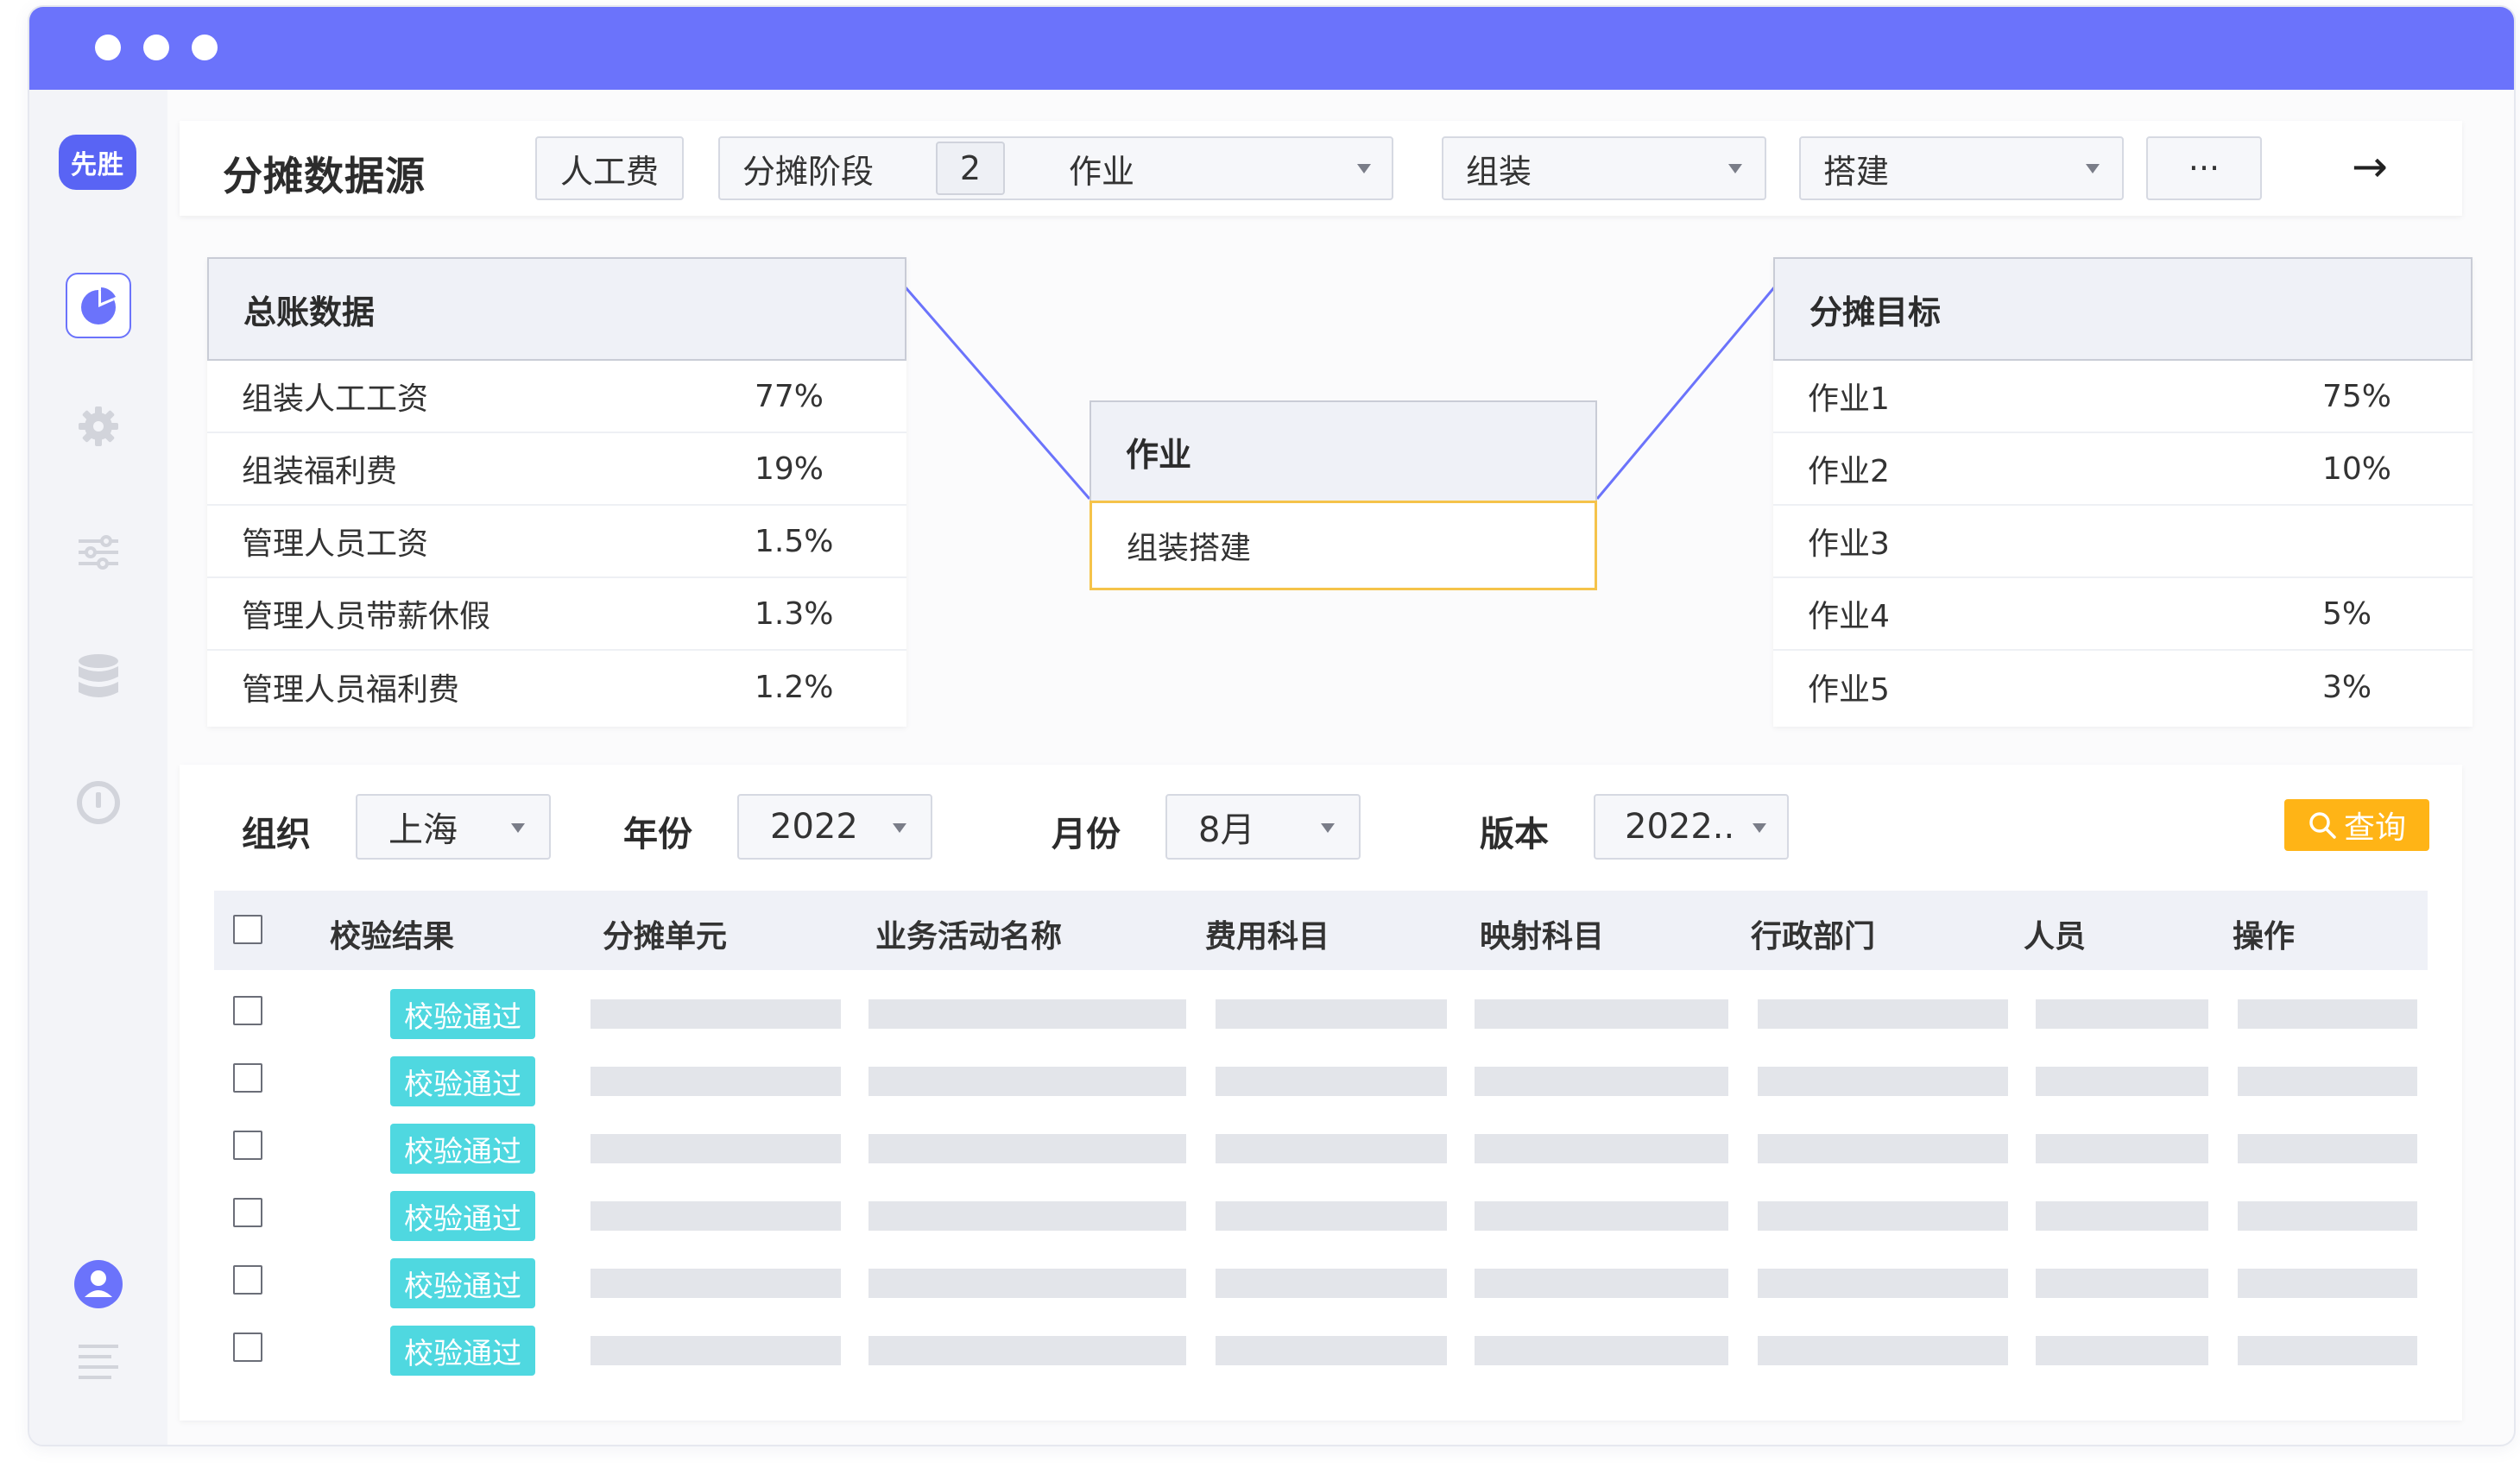 This screenshot has width=2520, height=1468. I want to click on target-row-name: 作业1, so click(1849, 399).